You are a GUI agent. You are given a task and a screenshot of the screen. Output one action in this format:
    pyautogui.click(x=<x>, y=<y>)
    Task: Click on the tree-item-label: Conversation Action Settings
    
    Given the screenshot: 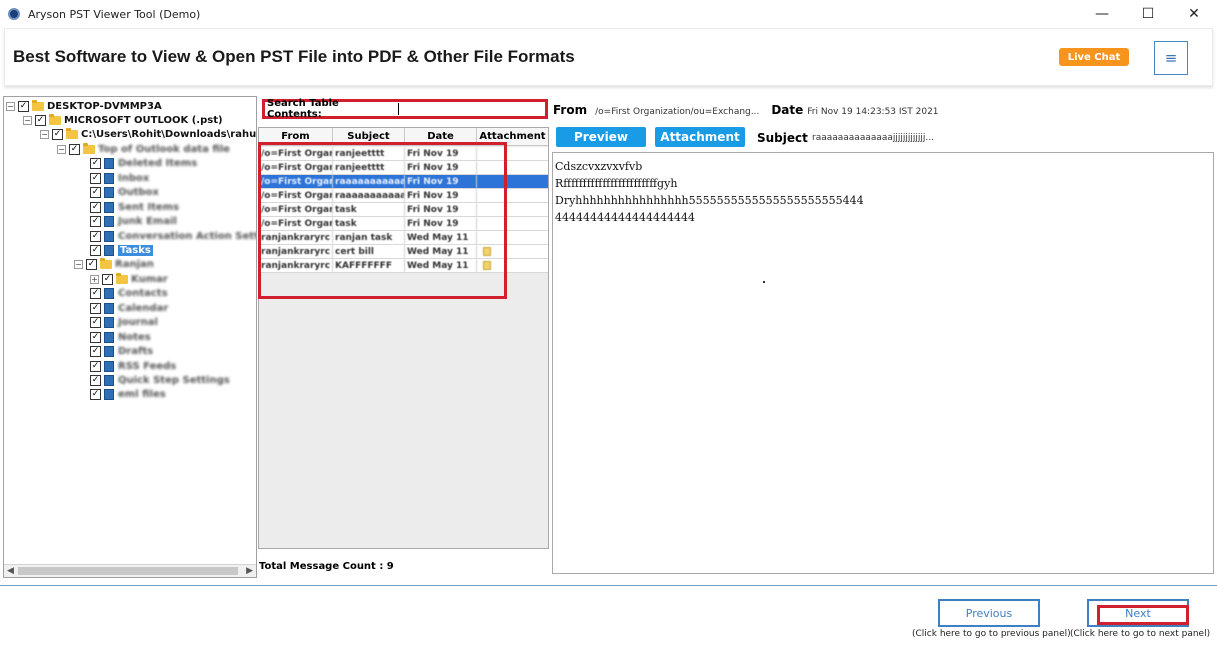 What is the action you would take?
    pyautogui.click(x=187, y=236)
    